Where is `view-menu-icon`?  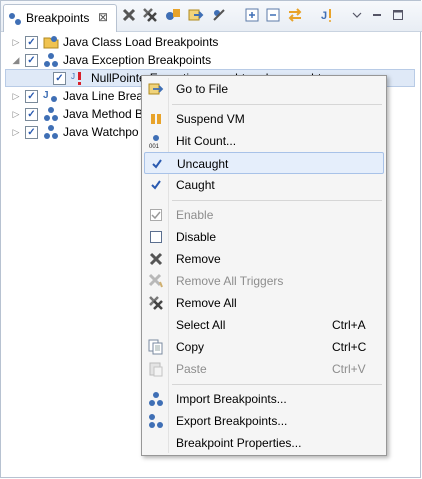 view-menu-icon is located at coordinates (357, 15).